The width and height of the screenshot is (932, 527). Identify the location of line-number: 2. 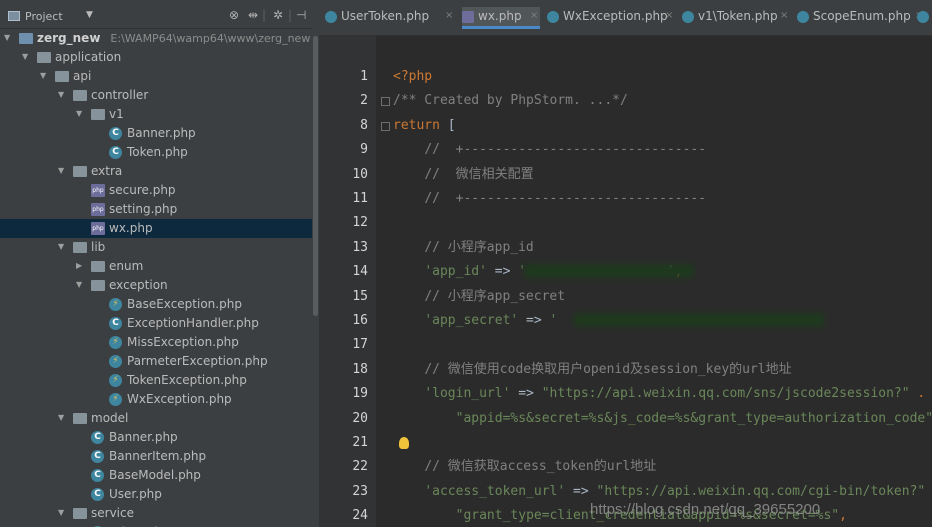
(364, 100).